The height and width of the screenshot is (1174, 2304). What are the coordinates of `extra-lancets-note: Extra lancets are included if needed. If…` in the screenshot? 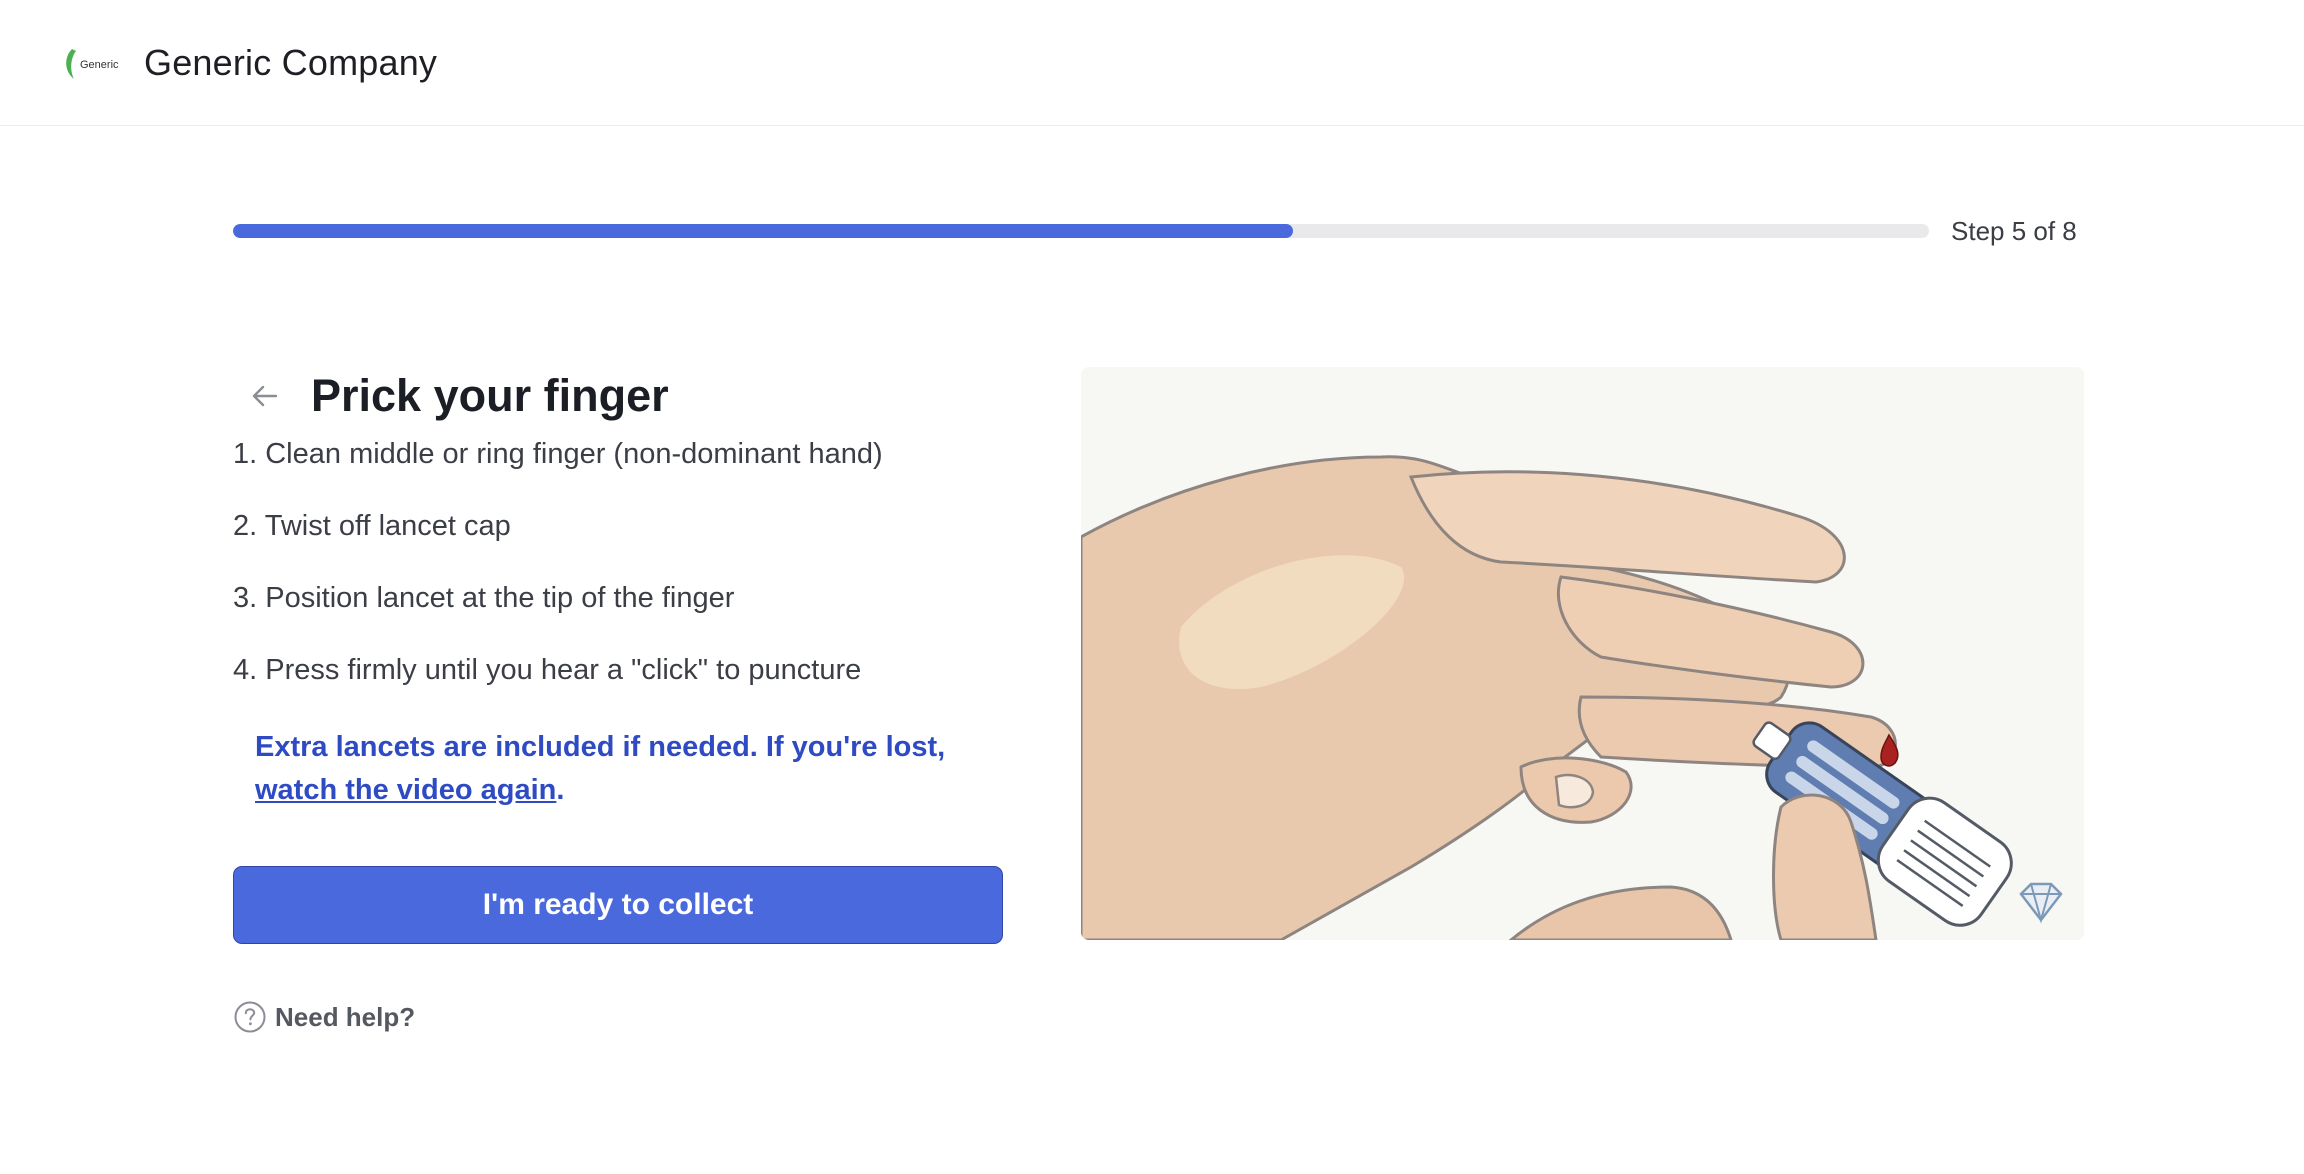 It's located at (613, 769).